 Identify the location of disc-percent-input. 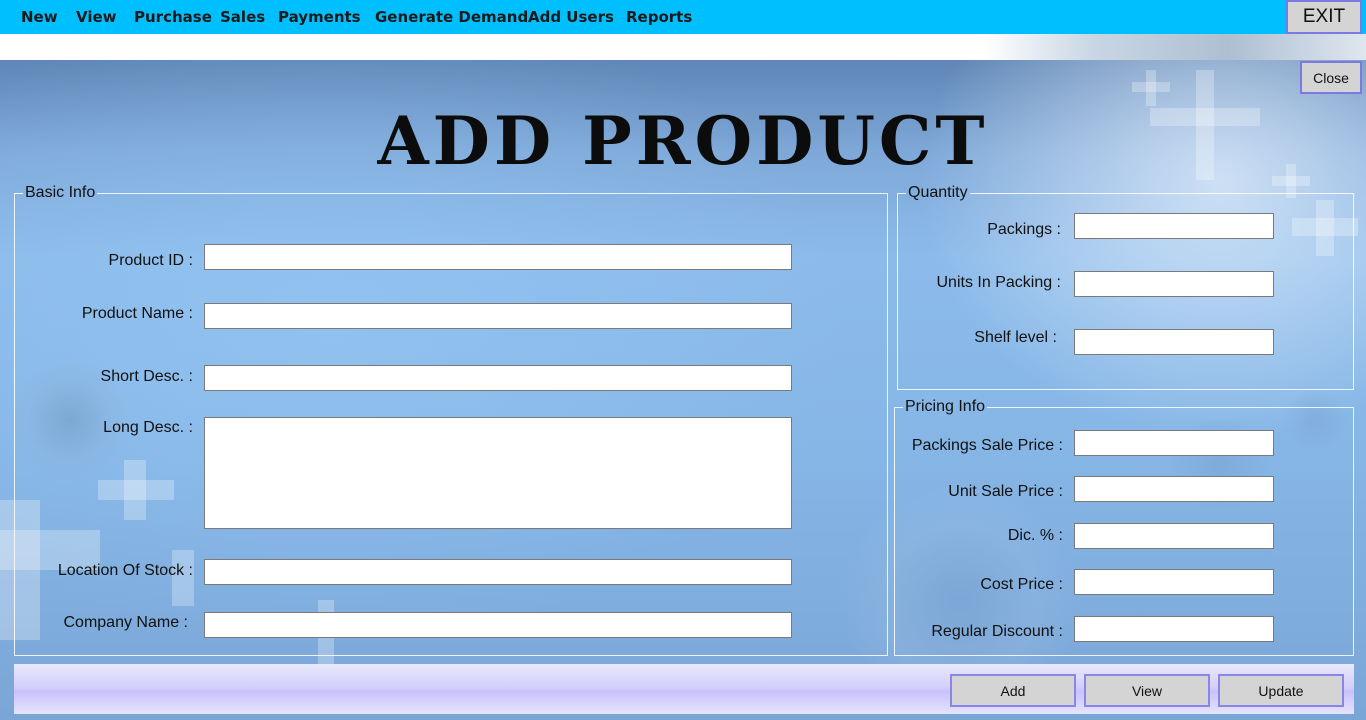
(1174, 536).